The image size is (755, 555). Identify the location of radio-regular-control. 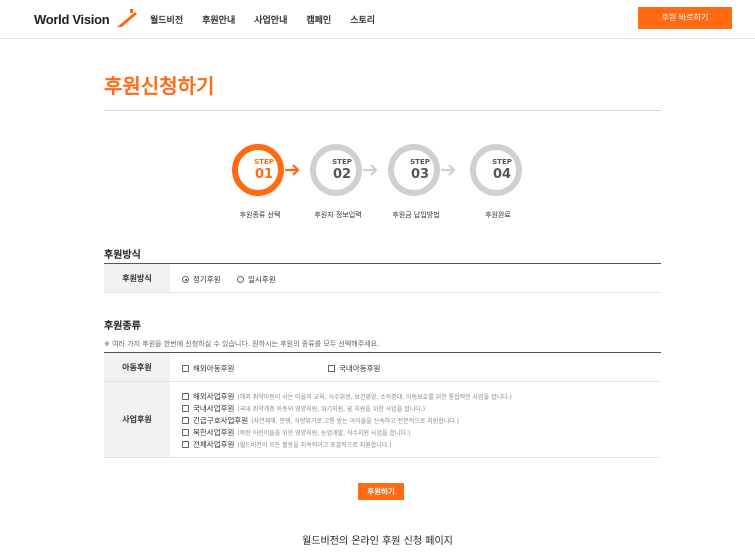
(185, 279).